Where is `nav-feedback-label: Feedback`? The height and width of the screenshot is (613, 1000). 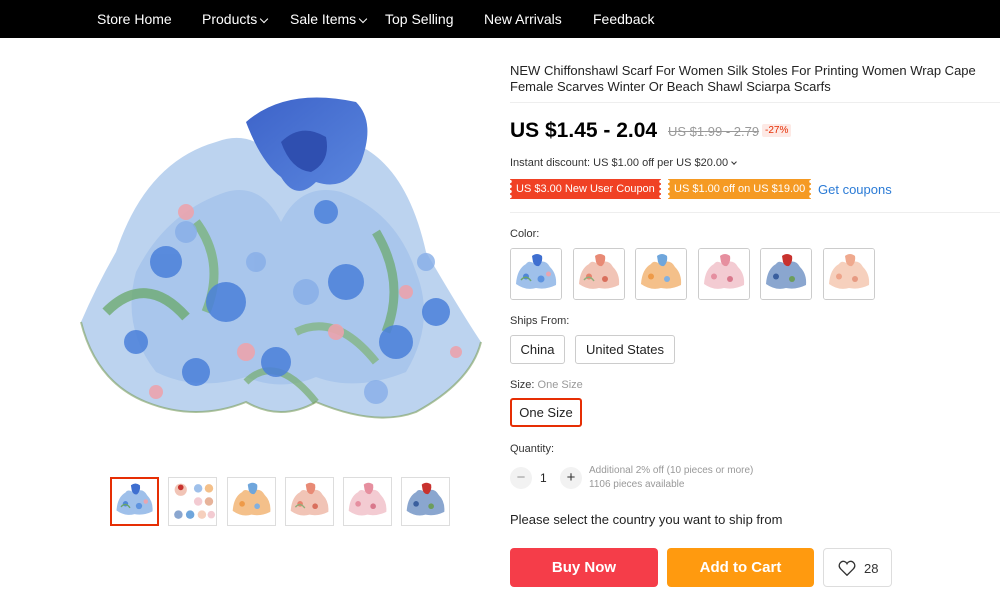 nav-feedback-label: Feedback is located at coordinates (624, 19).